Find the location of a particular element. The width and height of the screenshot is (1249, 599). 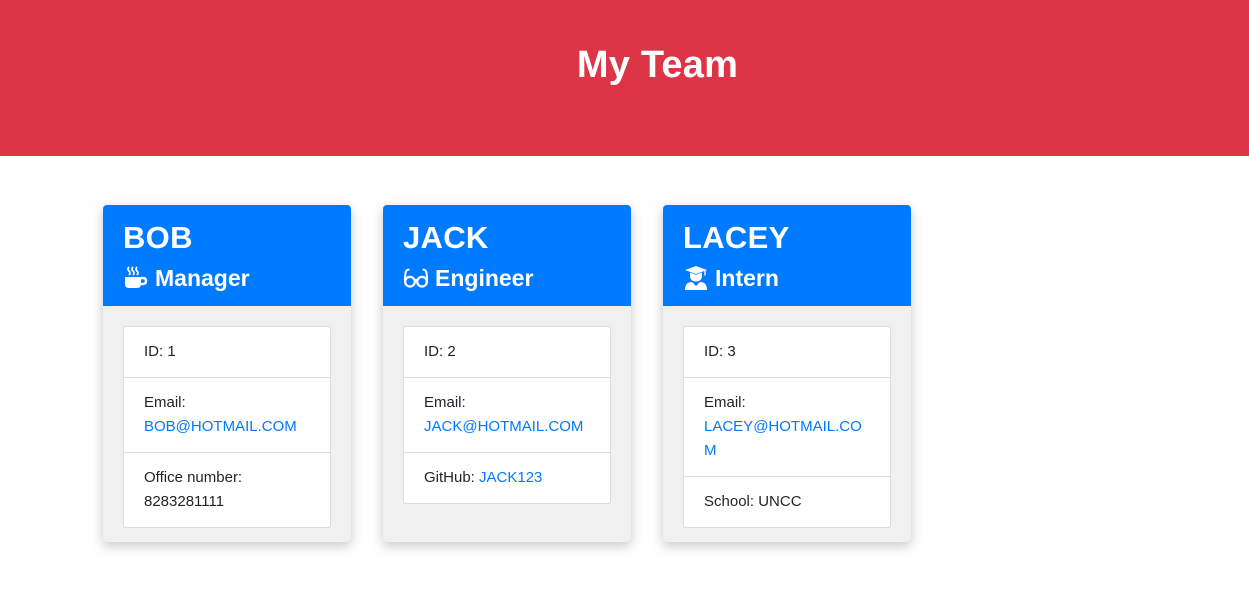

employee-email-row: Email: LACEY@HOTMAIL.COM is located at coordinates (787, 427).